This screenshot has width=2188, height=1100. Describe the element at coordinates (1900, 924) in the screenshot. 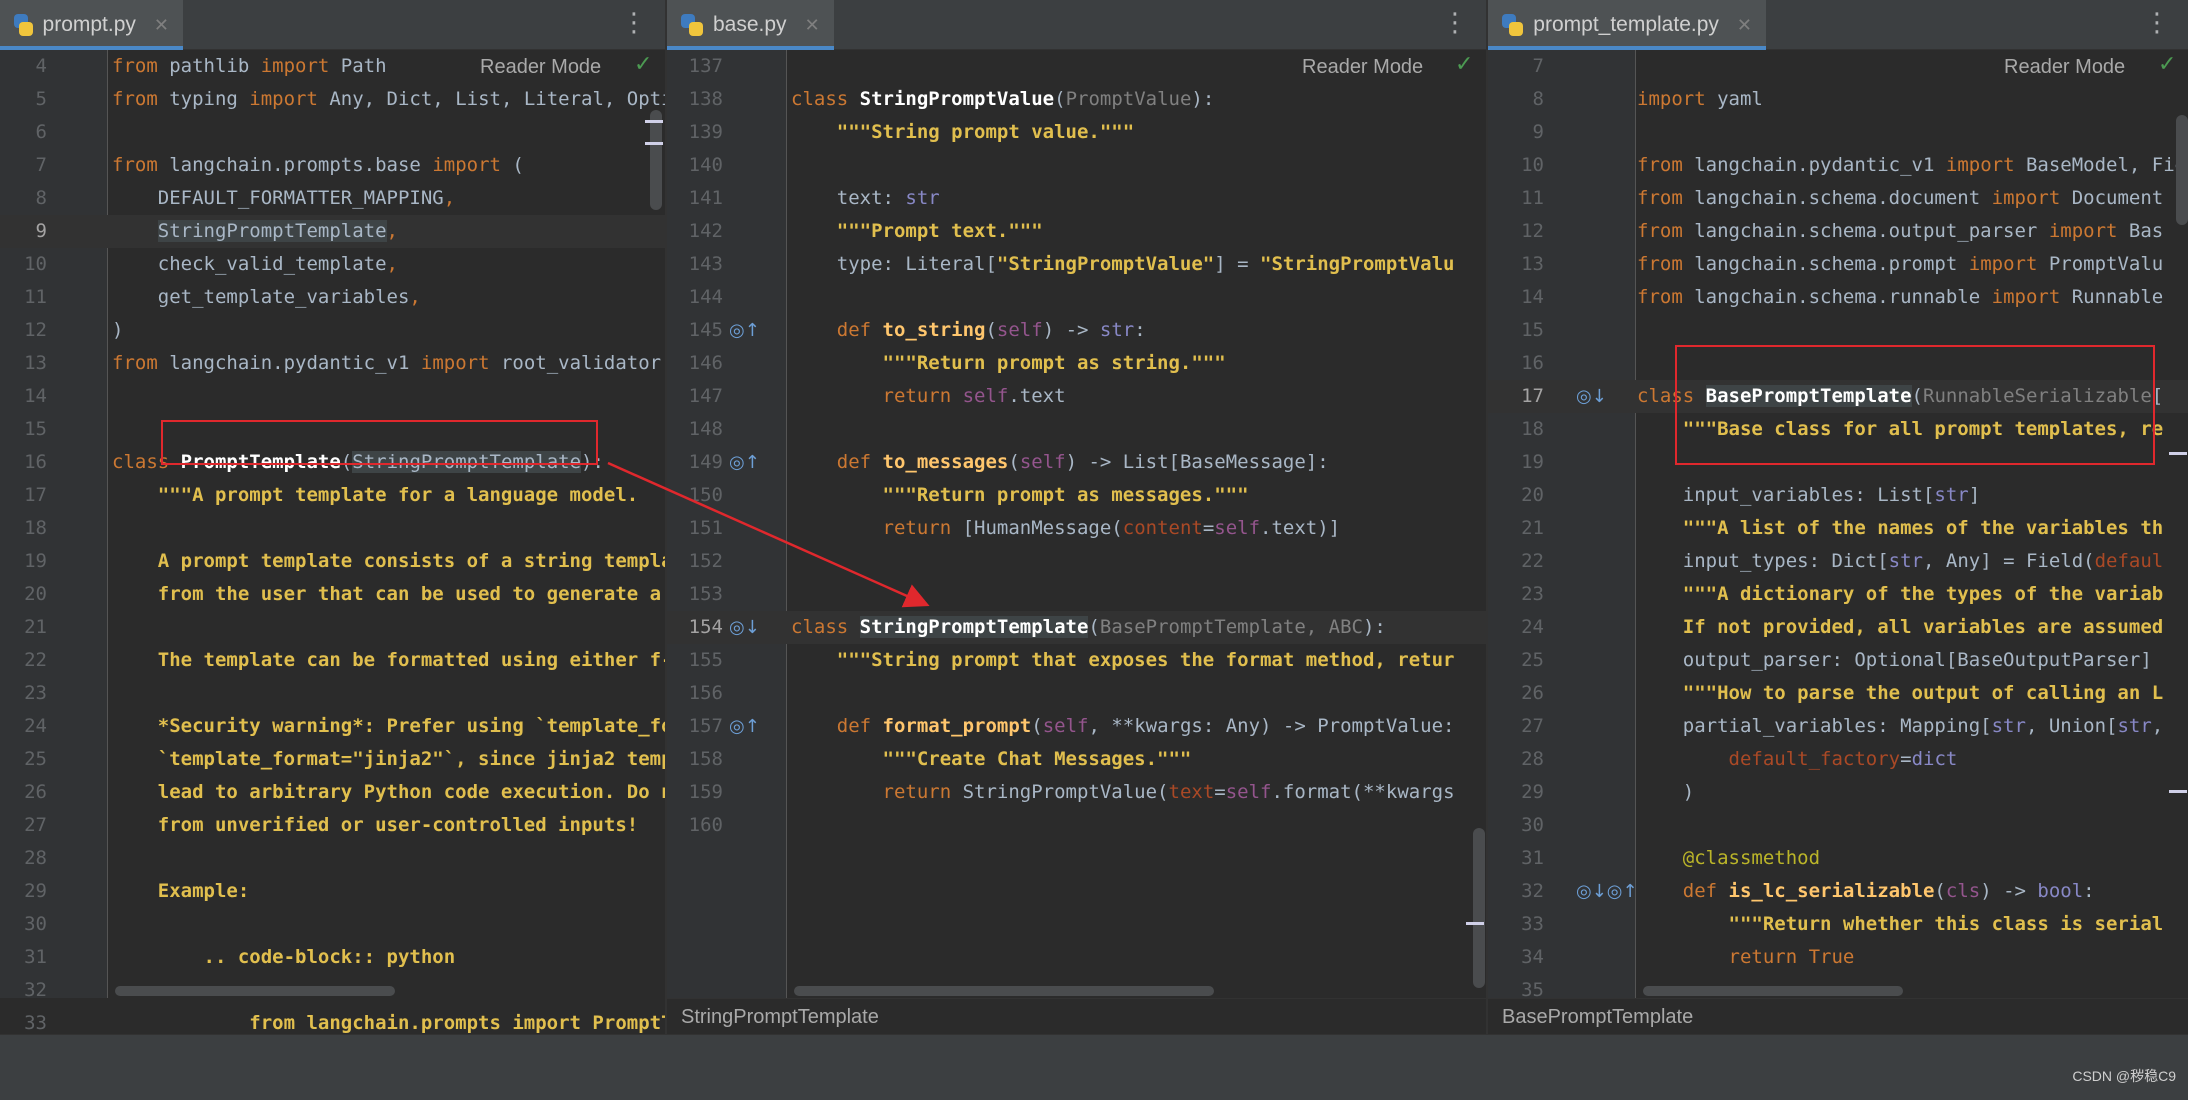

I see `code-text: """Return whether this class is serial` at that location.